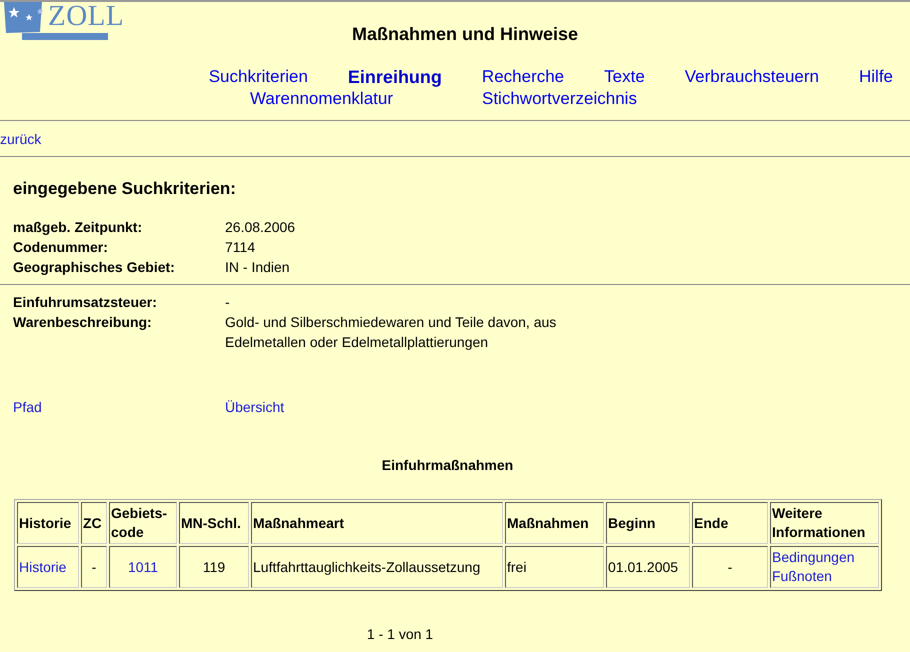 This screenshot has height=652, width=910. What do you see at coordinates (824, 557) in the screenshot?
I see `table-link: Bedingungen` at bounding box center [824, 557].